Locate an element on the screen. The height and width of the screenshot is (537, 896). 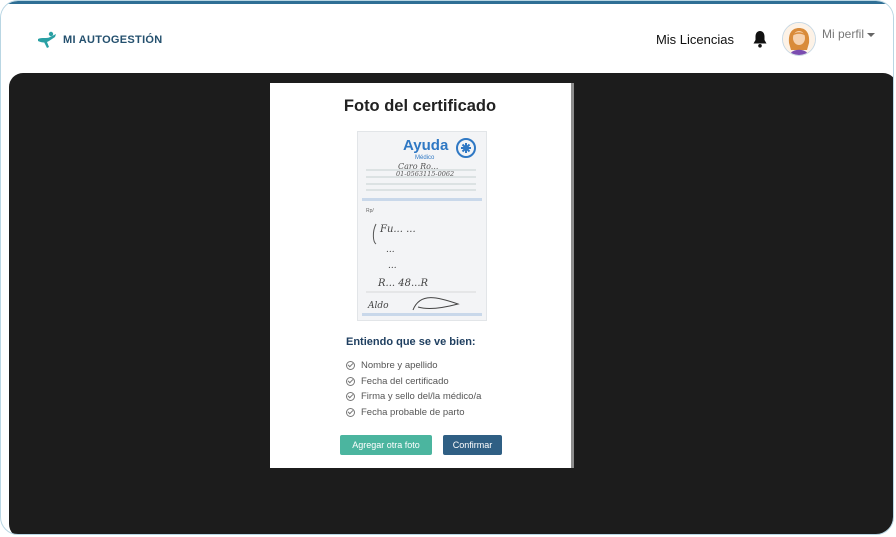
cert-id: 01-0563115-0062 is located at coordinates (425, 174).